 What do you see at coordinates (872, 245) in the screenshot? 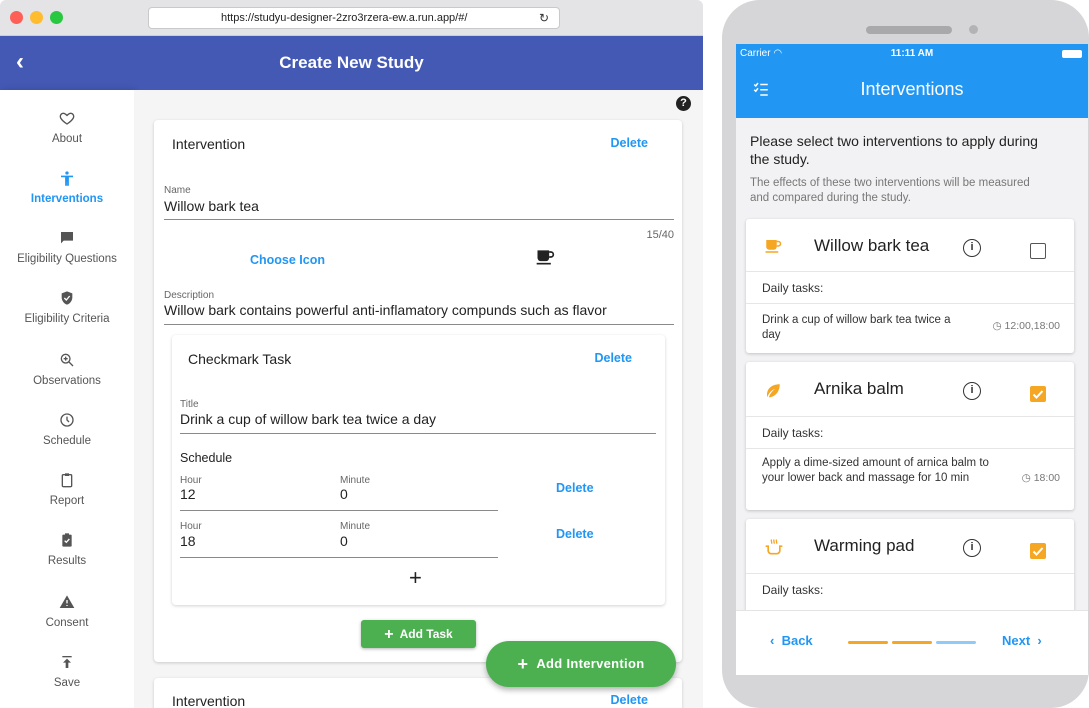
I see `intervention-name: Willow bark tea` at bounding box center [872, 245].